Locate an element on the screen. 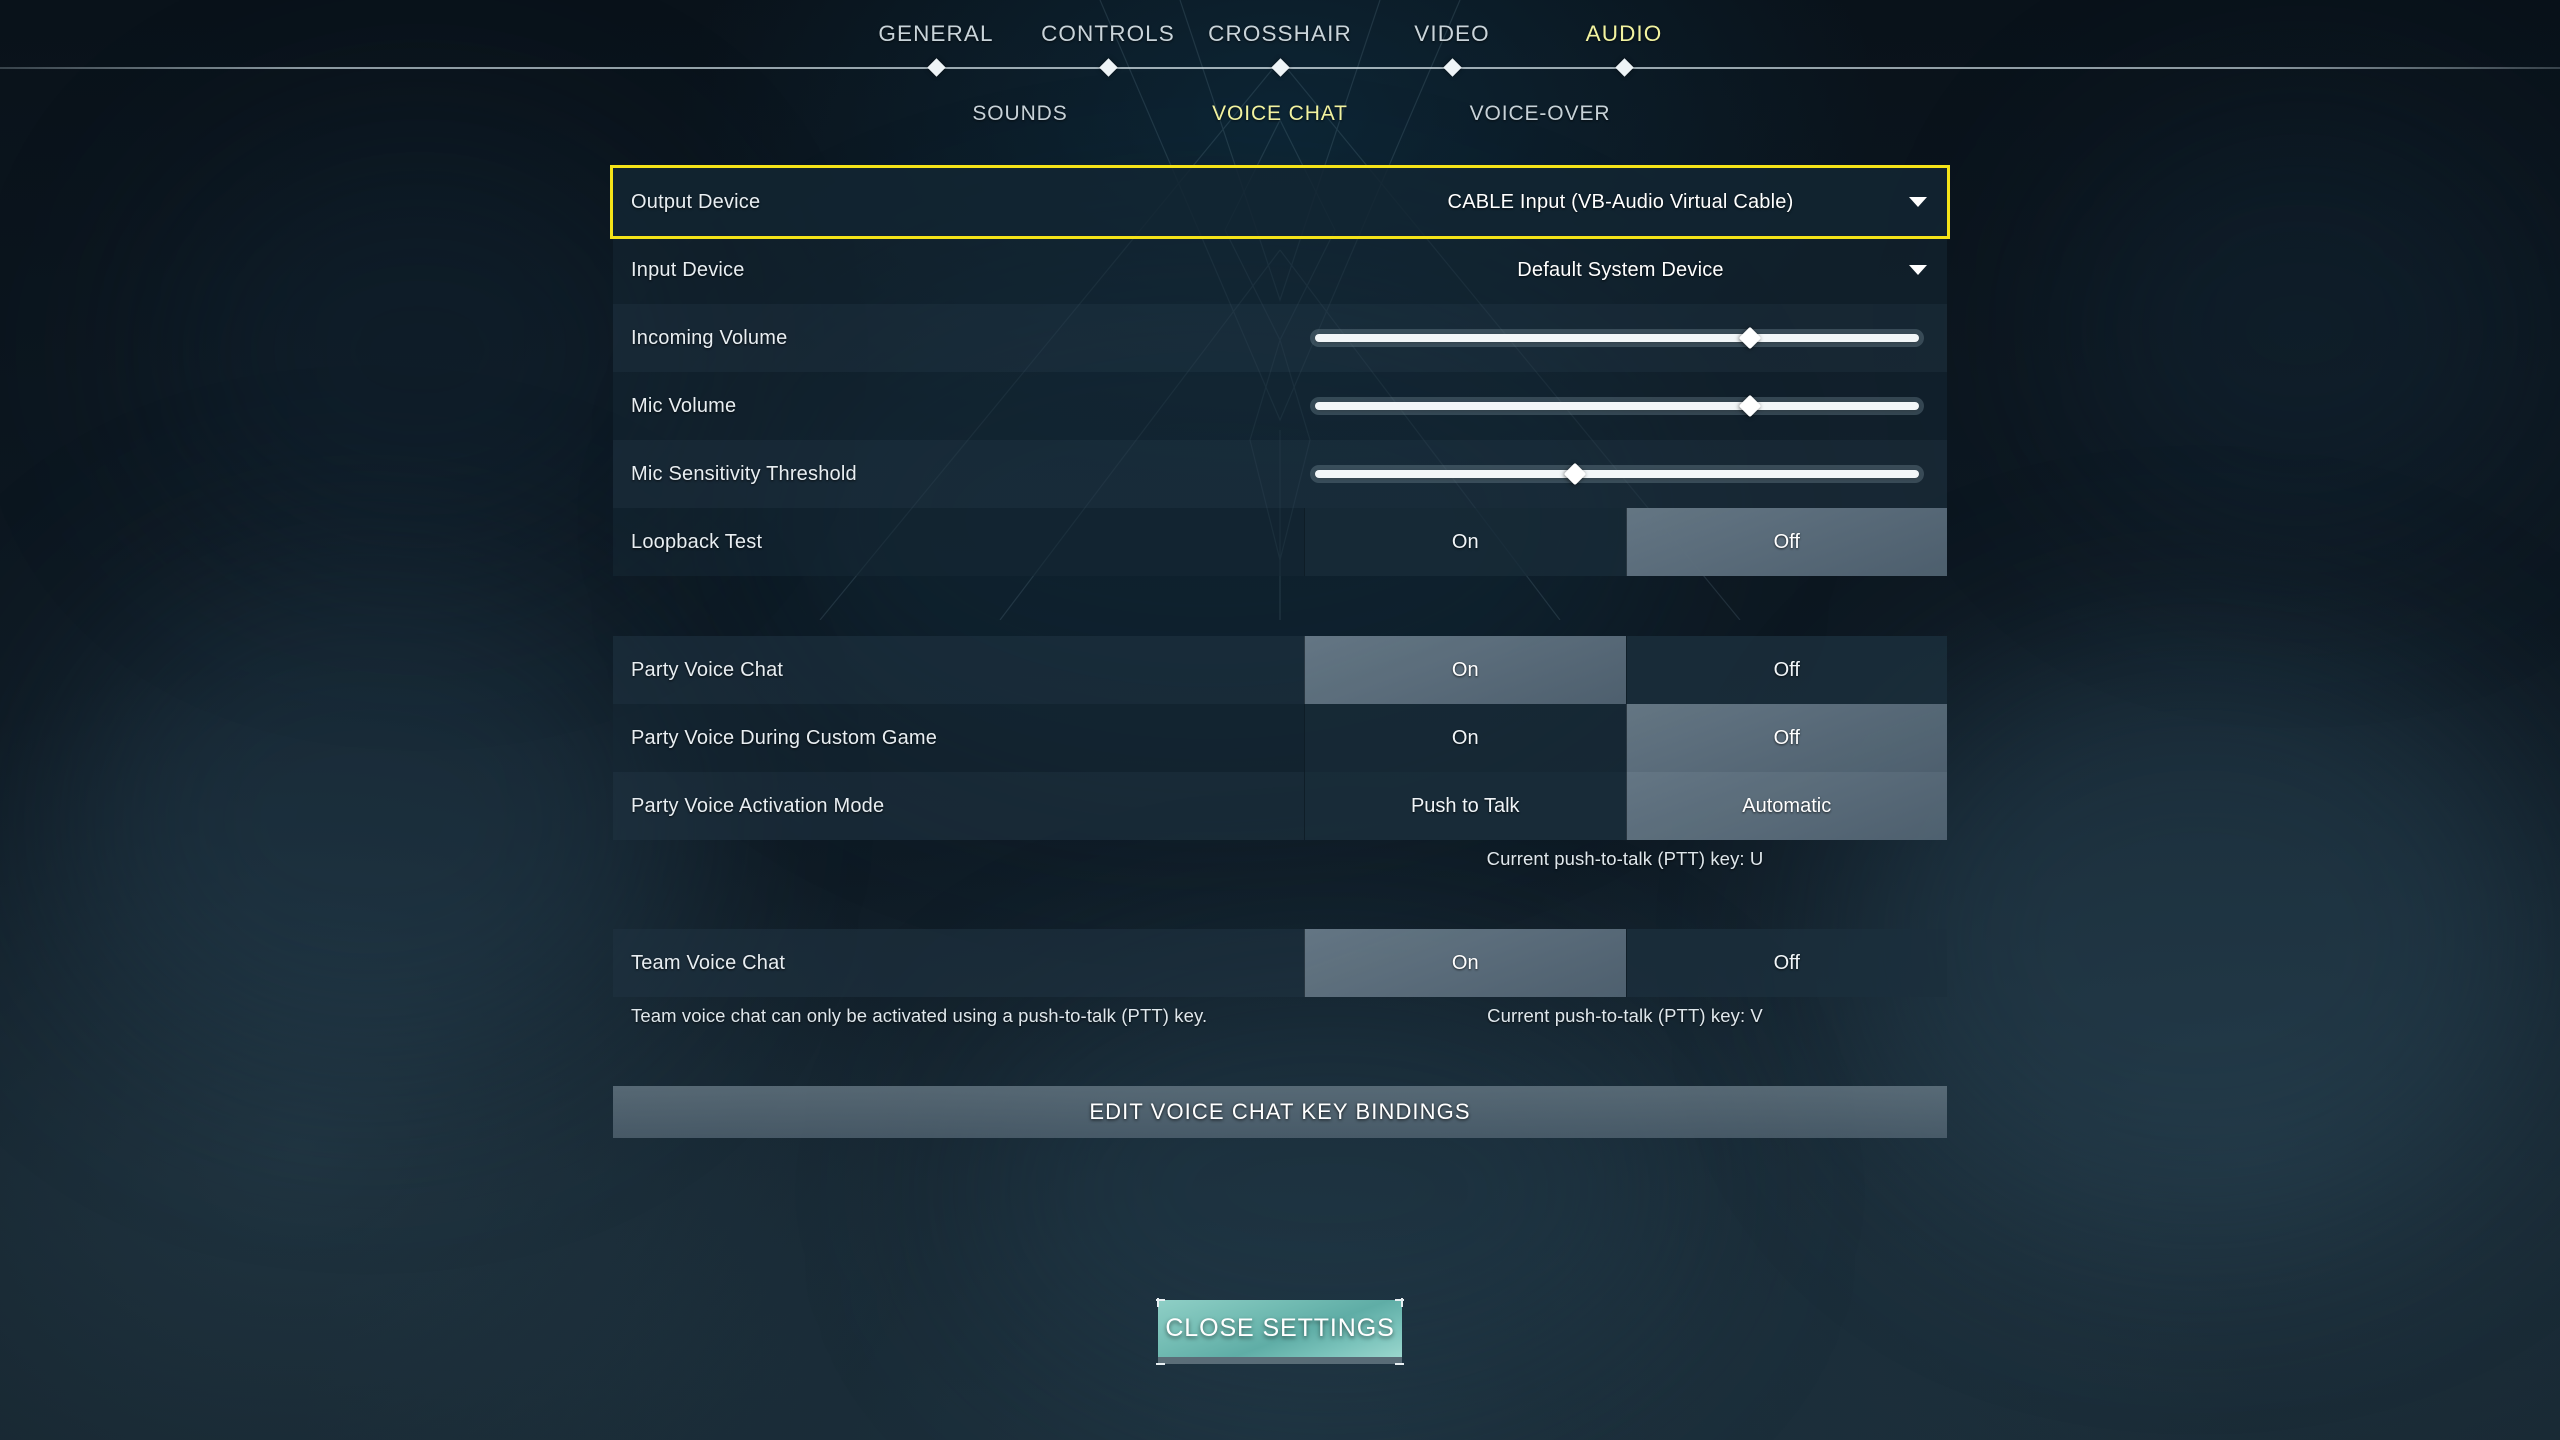 This screenshot has height=1440, width=2560. label-party-voice-chat: Party Voice Chat is located at coordinates (707, 669).